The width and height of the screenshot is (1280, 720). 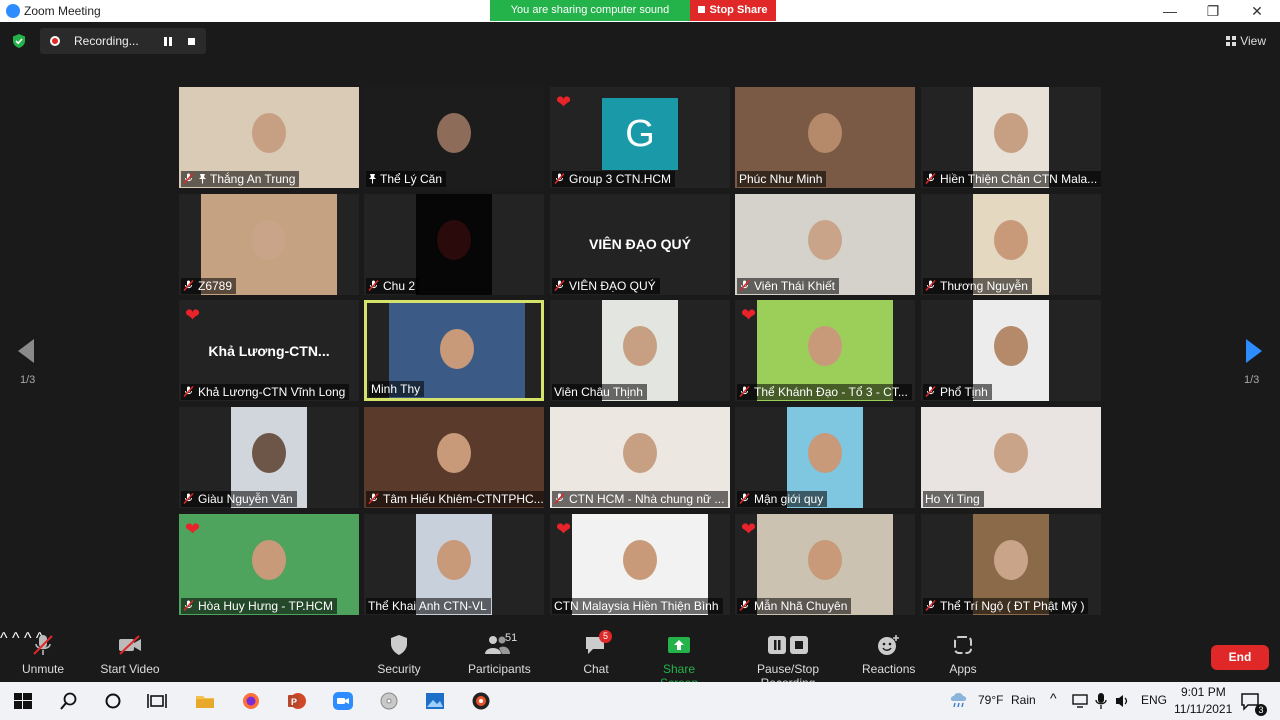 I want to click on participant-tile: Phúc Như Minh, so click(x=825, y=137).